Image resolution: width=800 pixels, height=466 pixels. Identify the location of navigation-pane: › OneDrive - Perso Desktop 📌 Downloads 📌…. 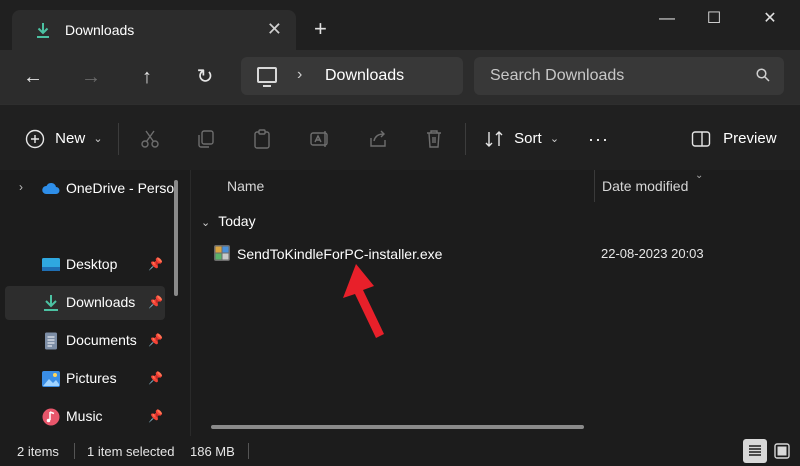
(90, 303).